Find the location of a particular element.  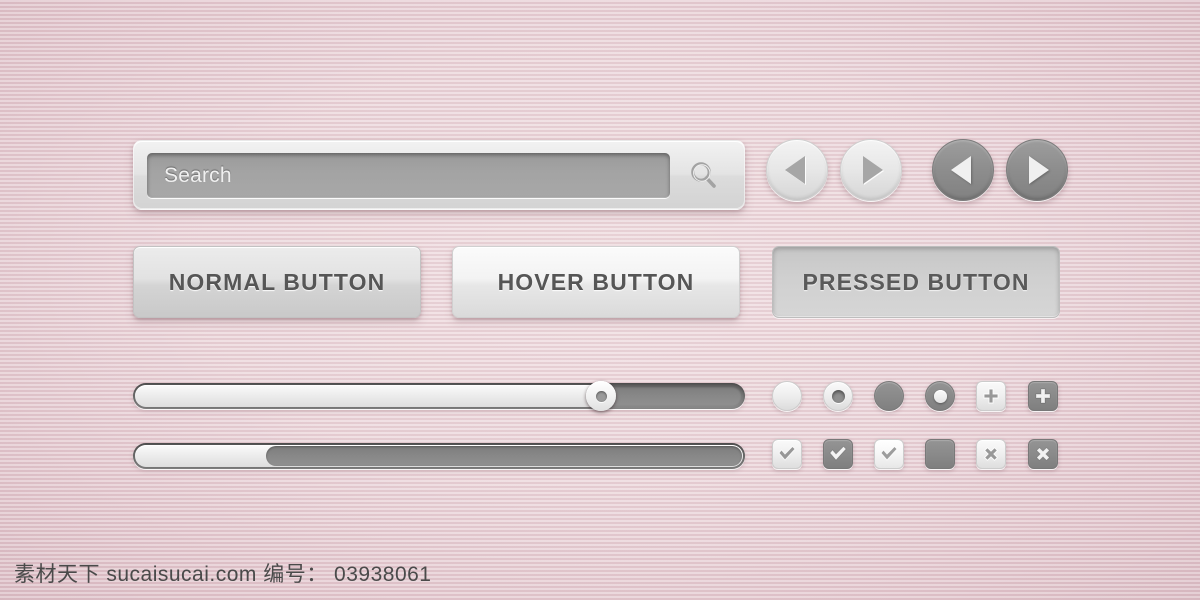

checkbox-checked-light is located at coordinates (787, 454).